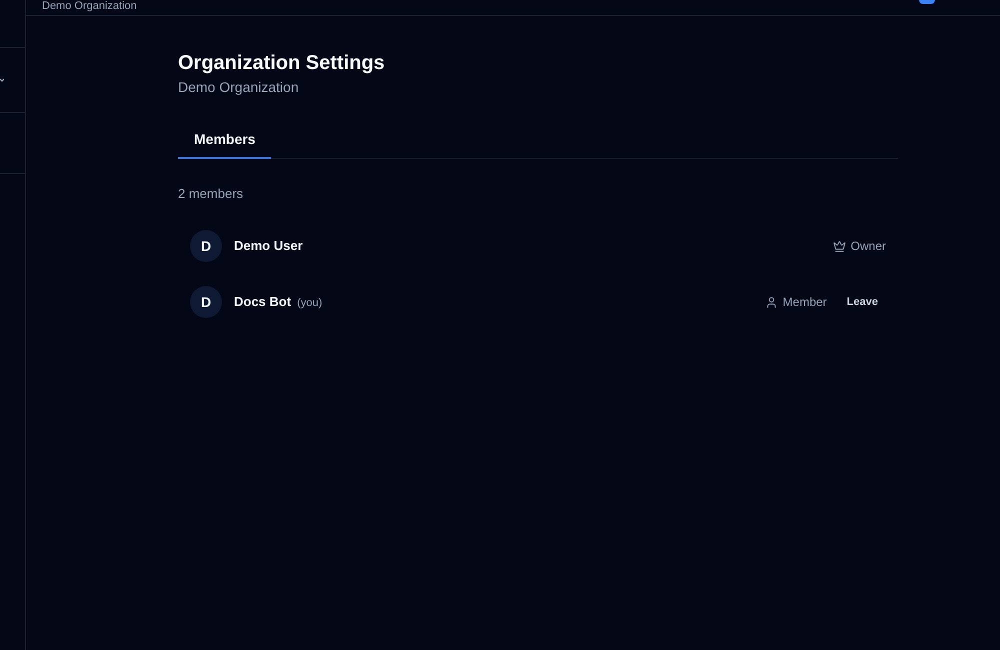  Describe the element at coordinates (282, 63) in the screenshot. I see `page-title: Organization Settings` at that location.